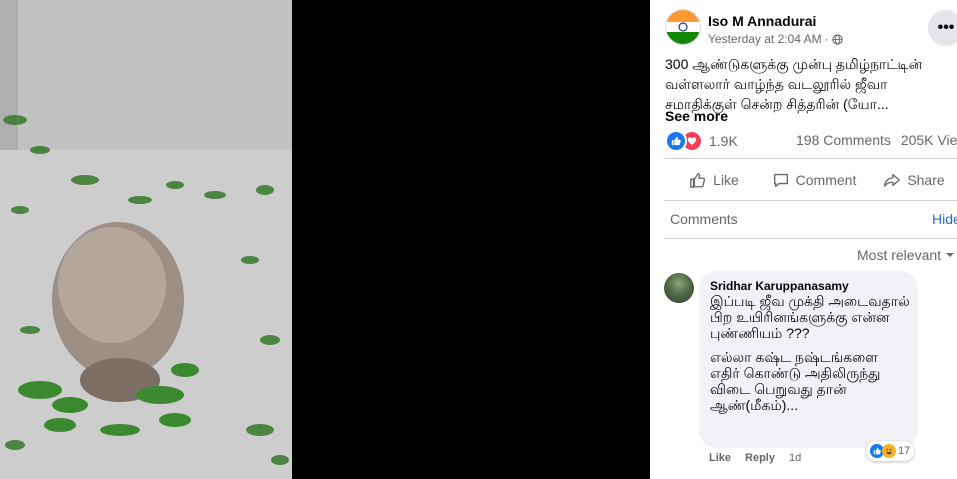  I want to click on like-reaction-icon, so click(676, 141).